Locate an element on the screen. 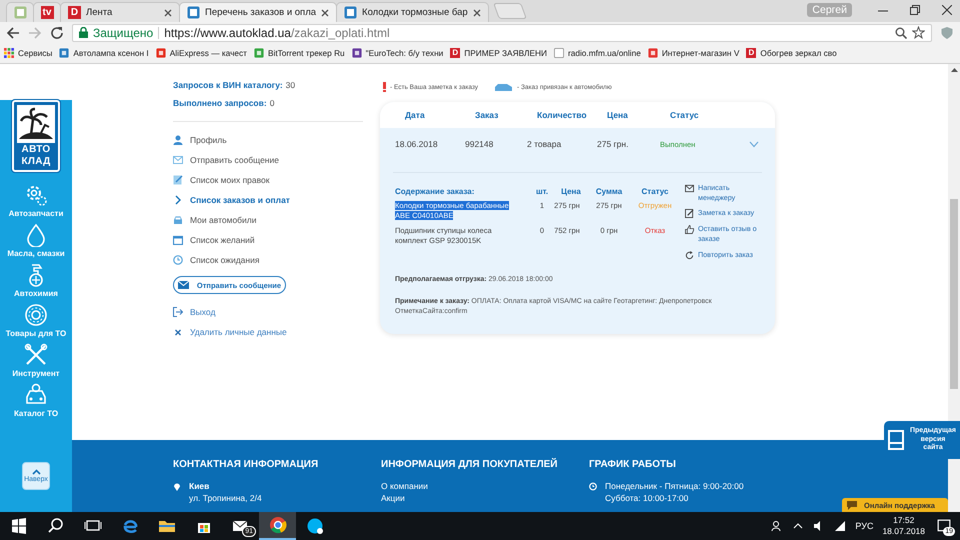 This screenshot has height=540, width=960. stat-label: Выполнено запросов: is located at coordinates (220, 103).